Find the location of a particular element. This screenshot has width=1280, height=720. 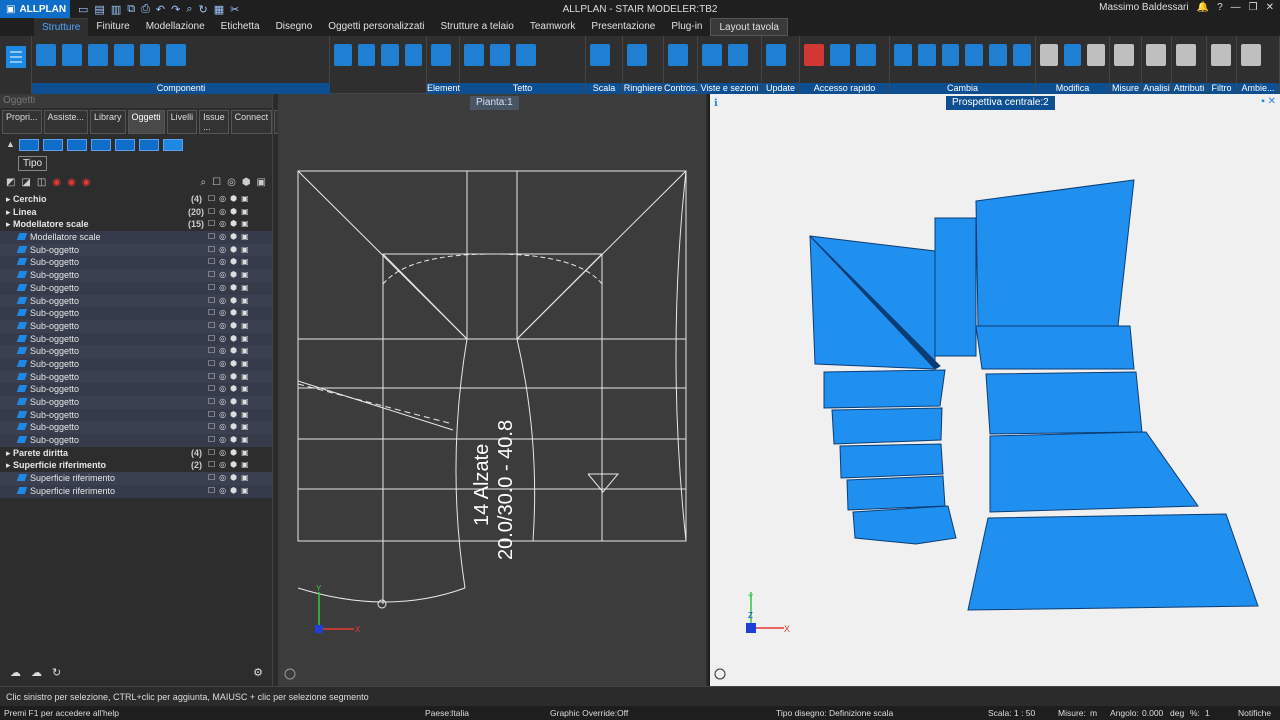

select-icon: ◩ is located at coordinates (10, 184).